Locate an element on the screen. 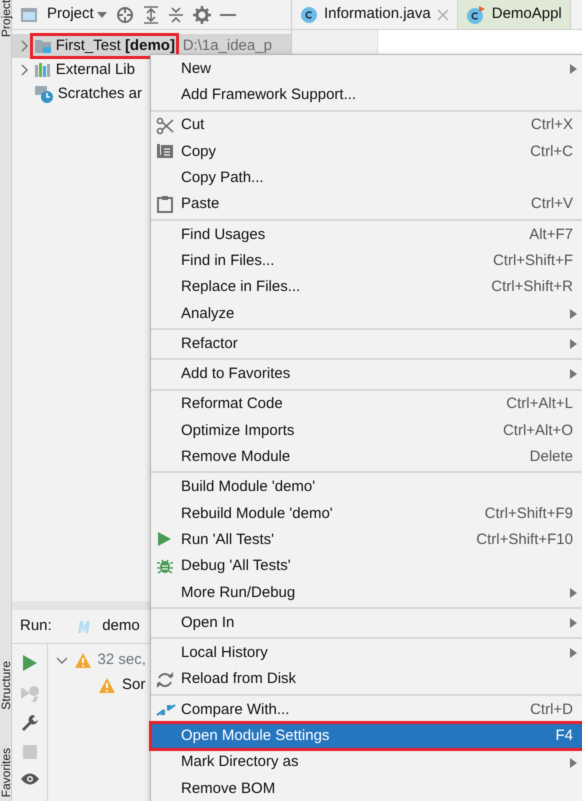  result-text: 32 sec, is located at coordinates (122, 660).